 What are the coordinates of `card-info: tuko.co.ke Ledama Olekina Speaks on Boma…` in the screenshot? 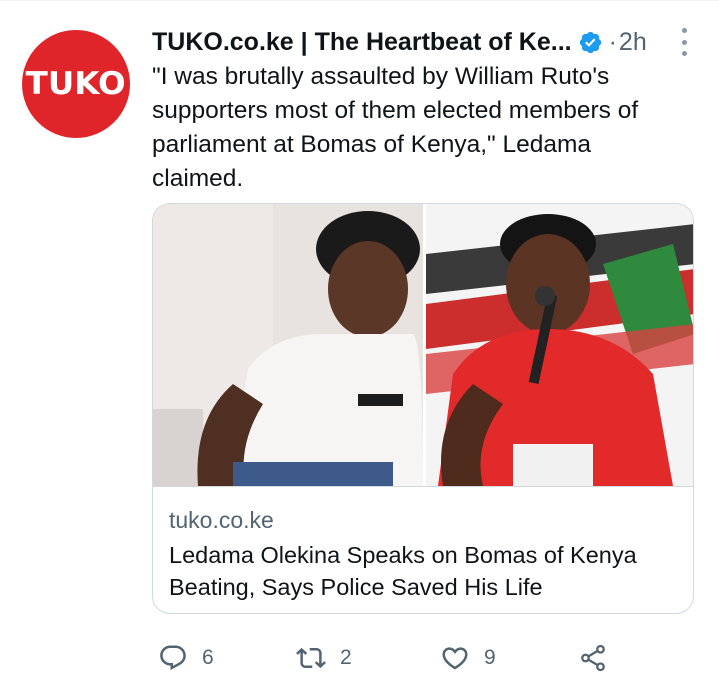 It's located at (423, 549).